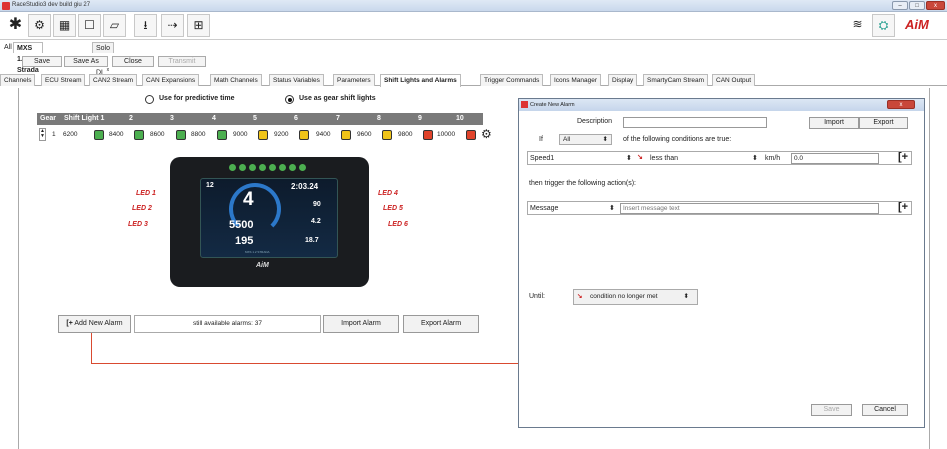  Describe the element at coordinates (676, 80) in the screenshot. I see `tab-smartycam-stream: SmartyCam Stream` at that location.